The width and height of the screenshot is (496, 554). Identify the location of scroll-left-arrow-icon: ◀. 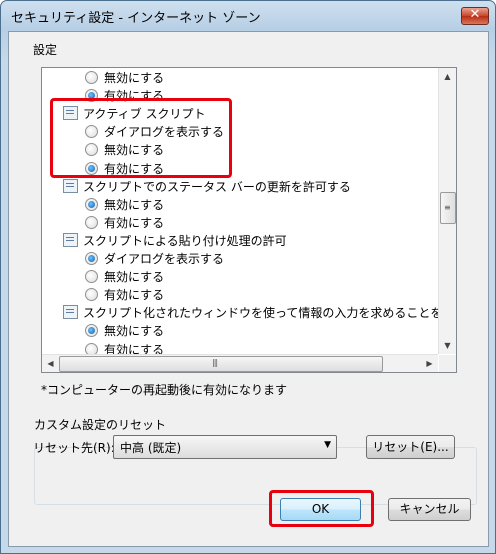
(50, 363).